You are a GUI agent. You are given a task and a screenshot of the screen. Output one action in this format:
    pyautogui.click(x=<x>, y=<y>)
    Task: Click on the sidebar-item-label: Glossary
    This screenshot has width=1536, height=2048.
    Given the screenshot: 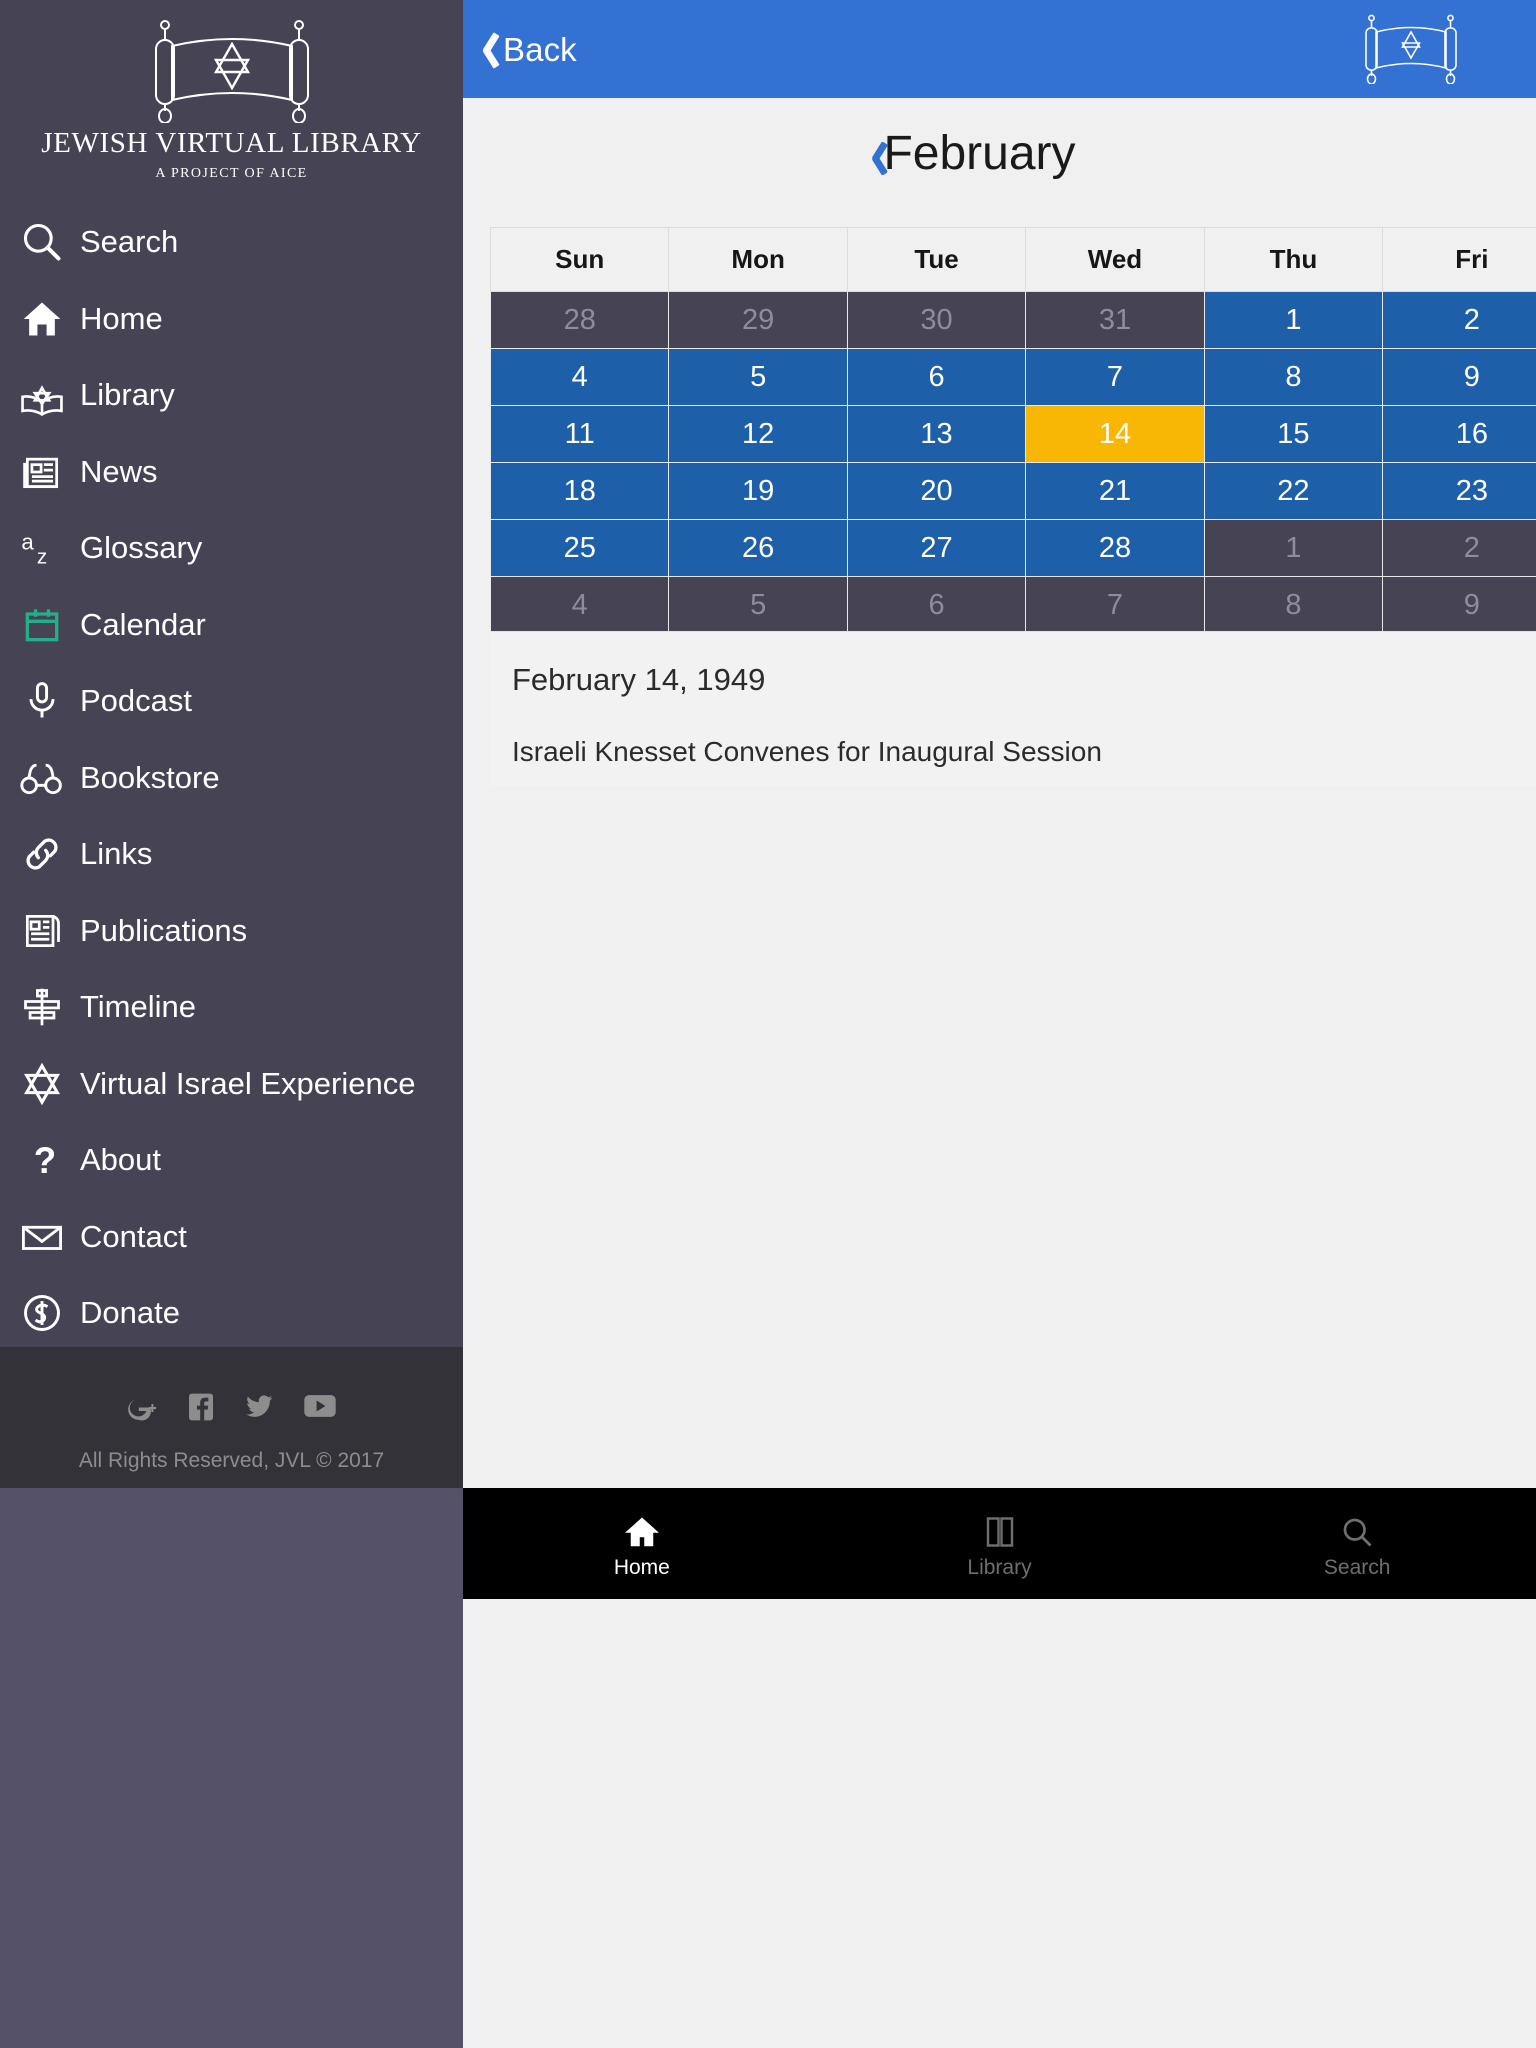 What is the action you would take?
    pyautogui.click(x=141, y=548)
    